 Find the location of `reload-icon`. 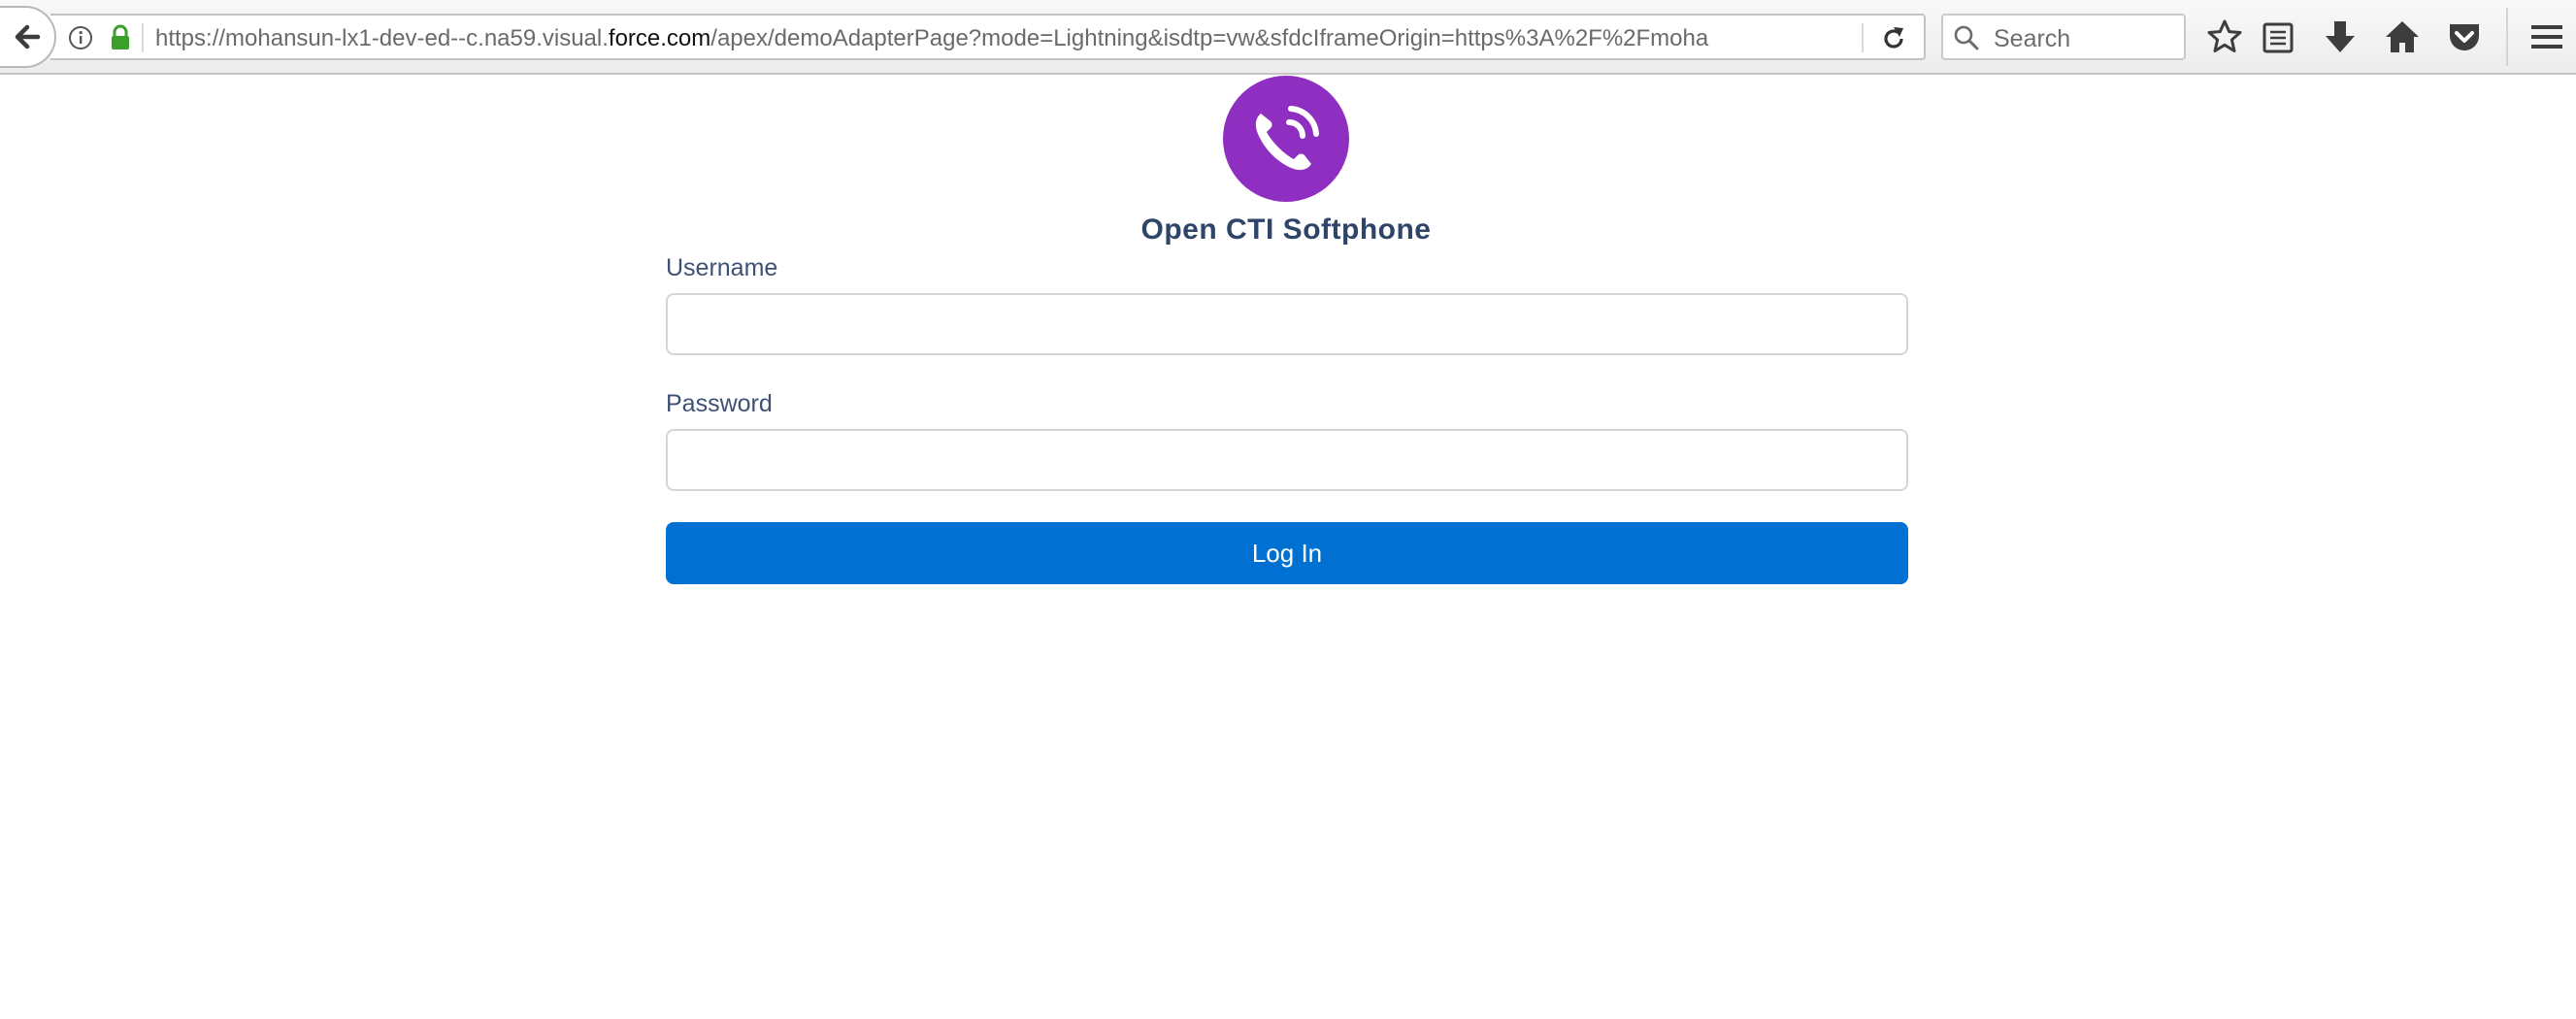

reload-icon is located at coordinates (1893, 38).